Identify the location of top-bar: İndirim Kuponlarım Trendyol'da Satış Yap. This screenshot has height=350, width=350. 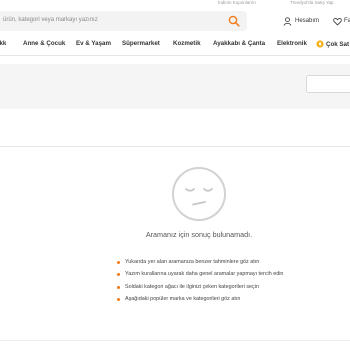
(175, 4).